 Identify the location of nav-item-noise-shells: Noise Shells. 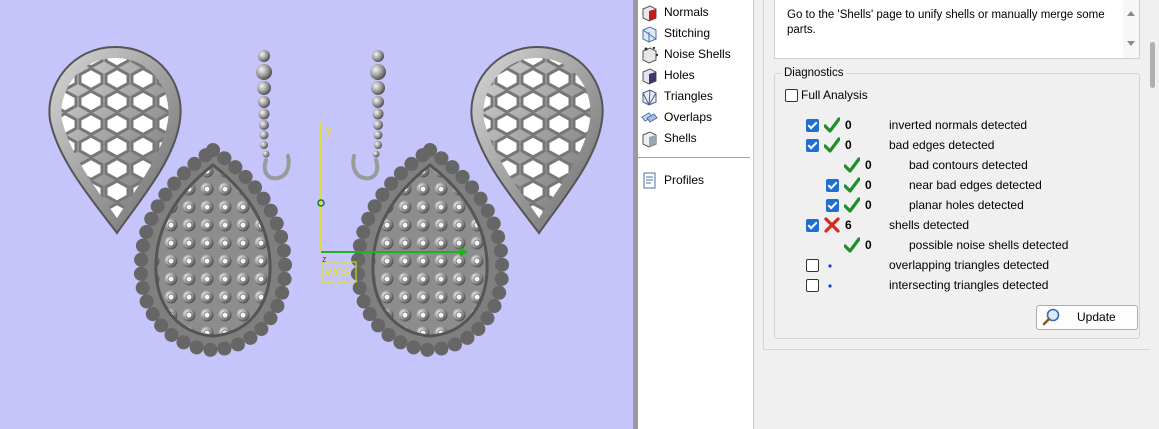
(685, 54).